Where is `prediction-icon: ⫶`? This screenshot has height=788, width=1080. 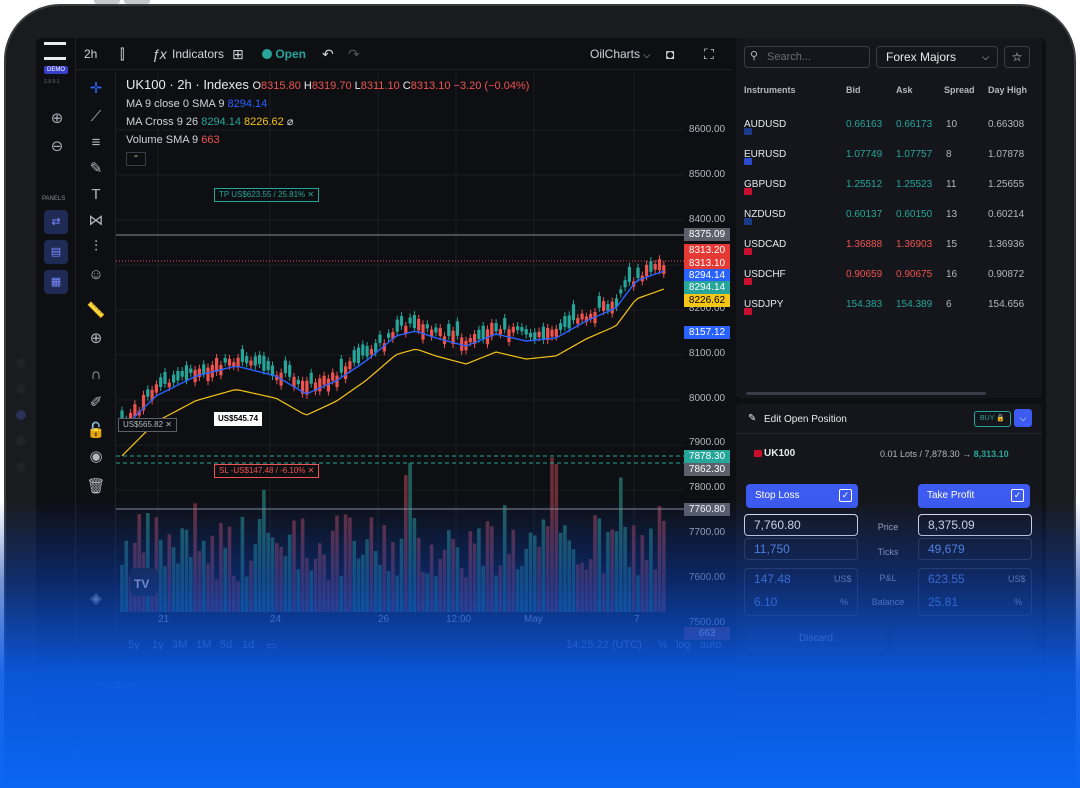 prediction-icon: ⫶ is located at coordinates (96, 247).